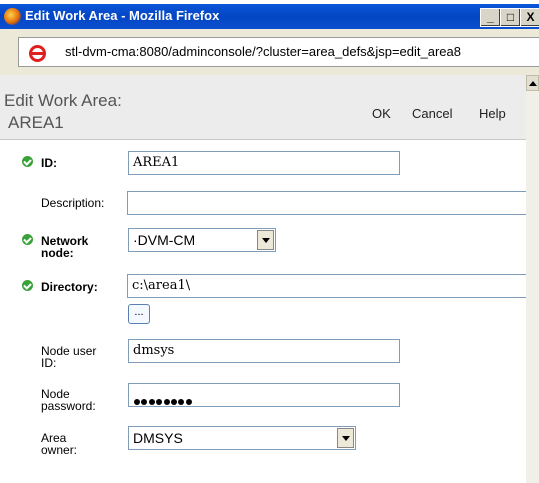 This screenshot has width=539, height=483. What do you see at coordinates (158, 438) in the screenshot?
I see `area-owner-value: DMSYS` at bounding box center [158, 438].